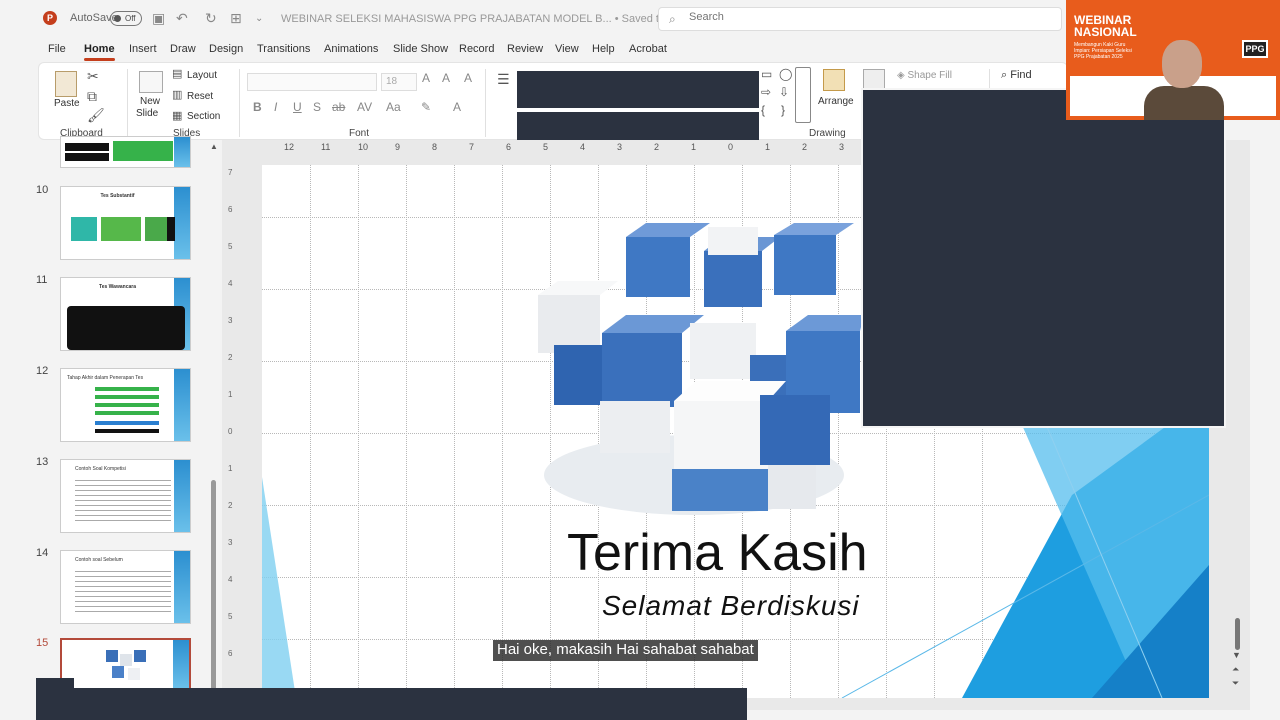 Image resolution: width=1280 pixels, height=720 pixels. I want to click on shape-arrow-icon: ⇨, so click(766, 92).